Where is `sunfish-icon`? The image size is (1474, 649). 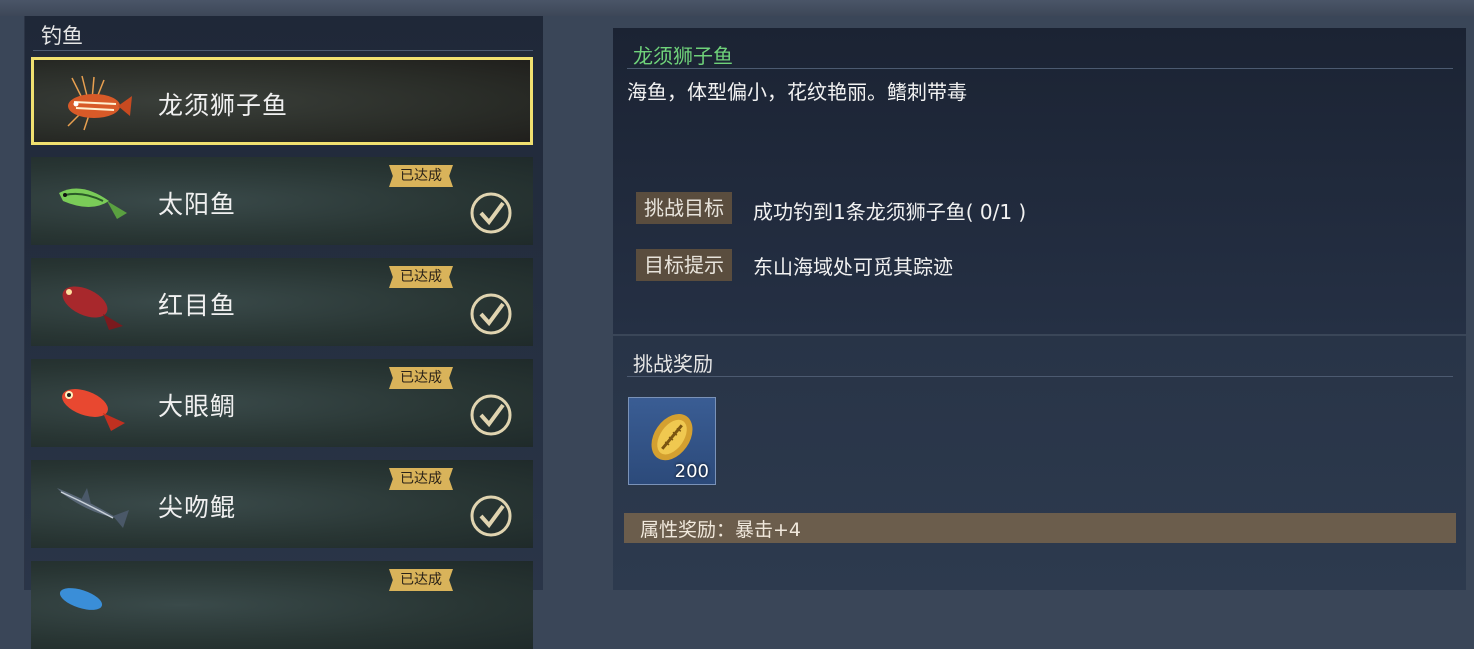 sunfish-icon is located at coordinates (93, 203).